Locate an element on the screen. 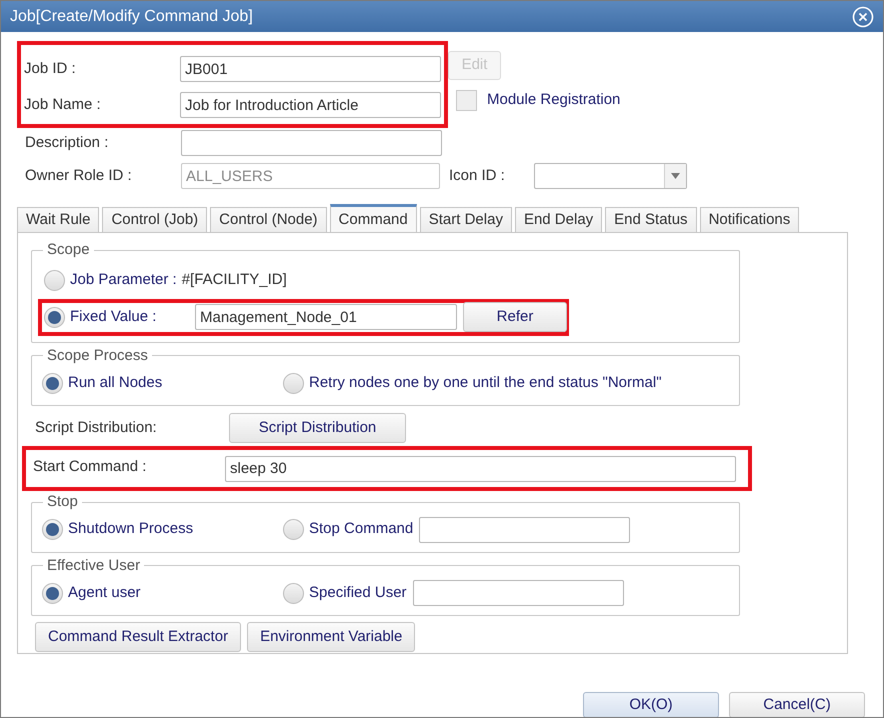  text-field: Management_Node_01 is located at coordinates (326, 317).